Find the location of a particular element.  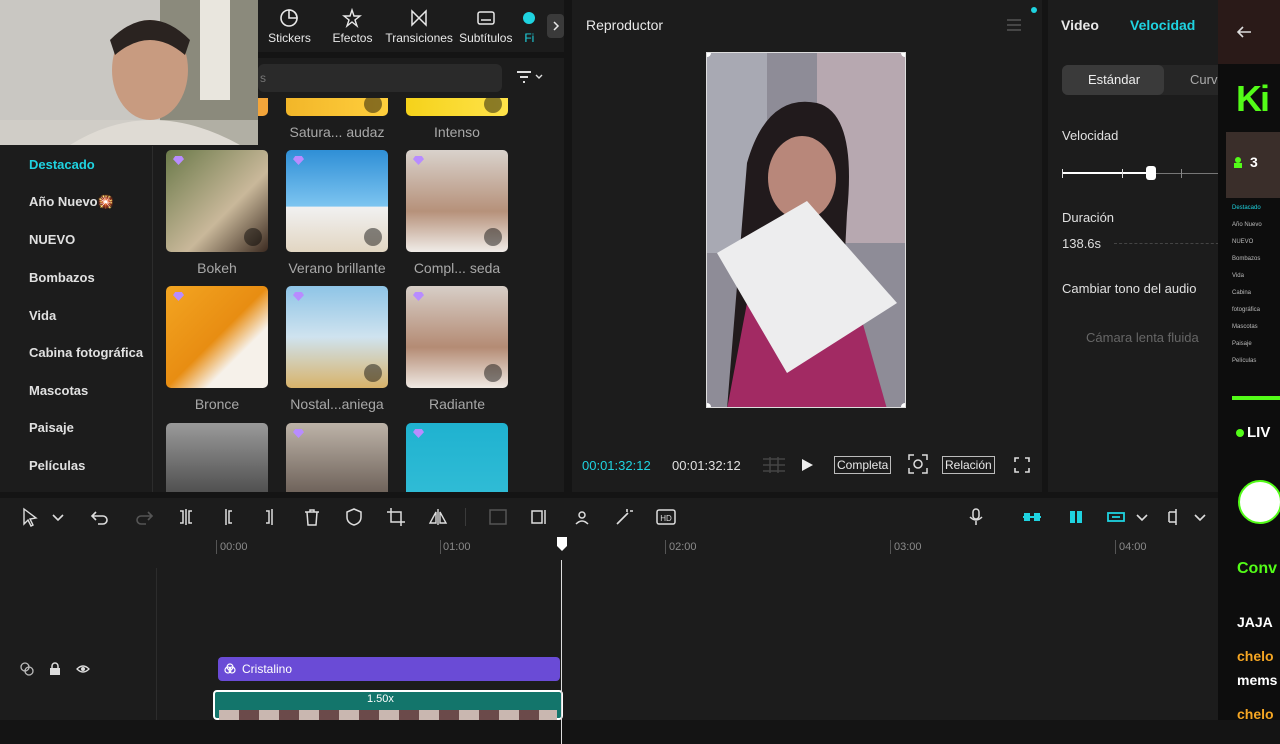

freeze-frame-icon is located at coordinates (540, 517).